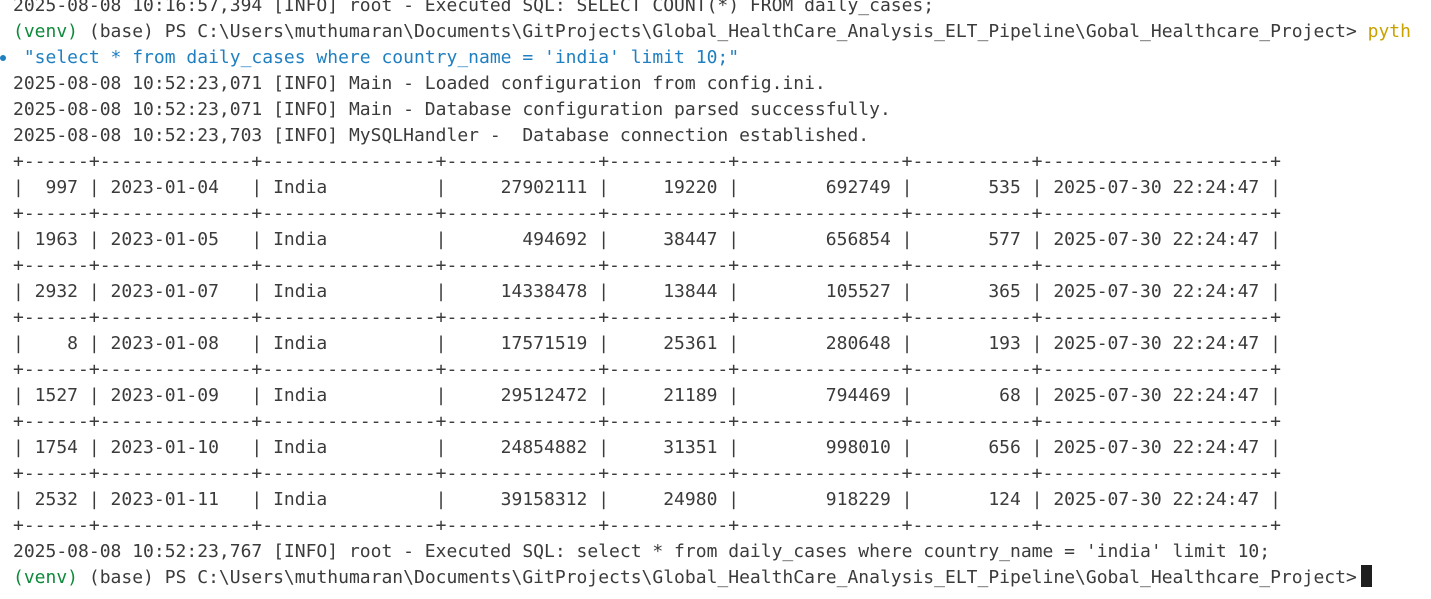  I want to click on command-text: pyth, so click(1389, 31).